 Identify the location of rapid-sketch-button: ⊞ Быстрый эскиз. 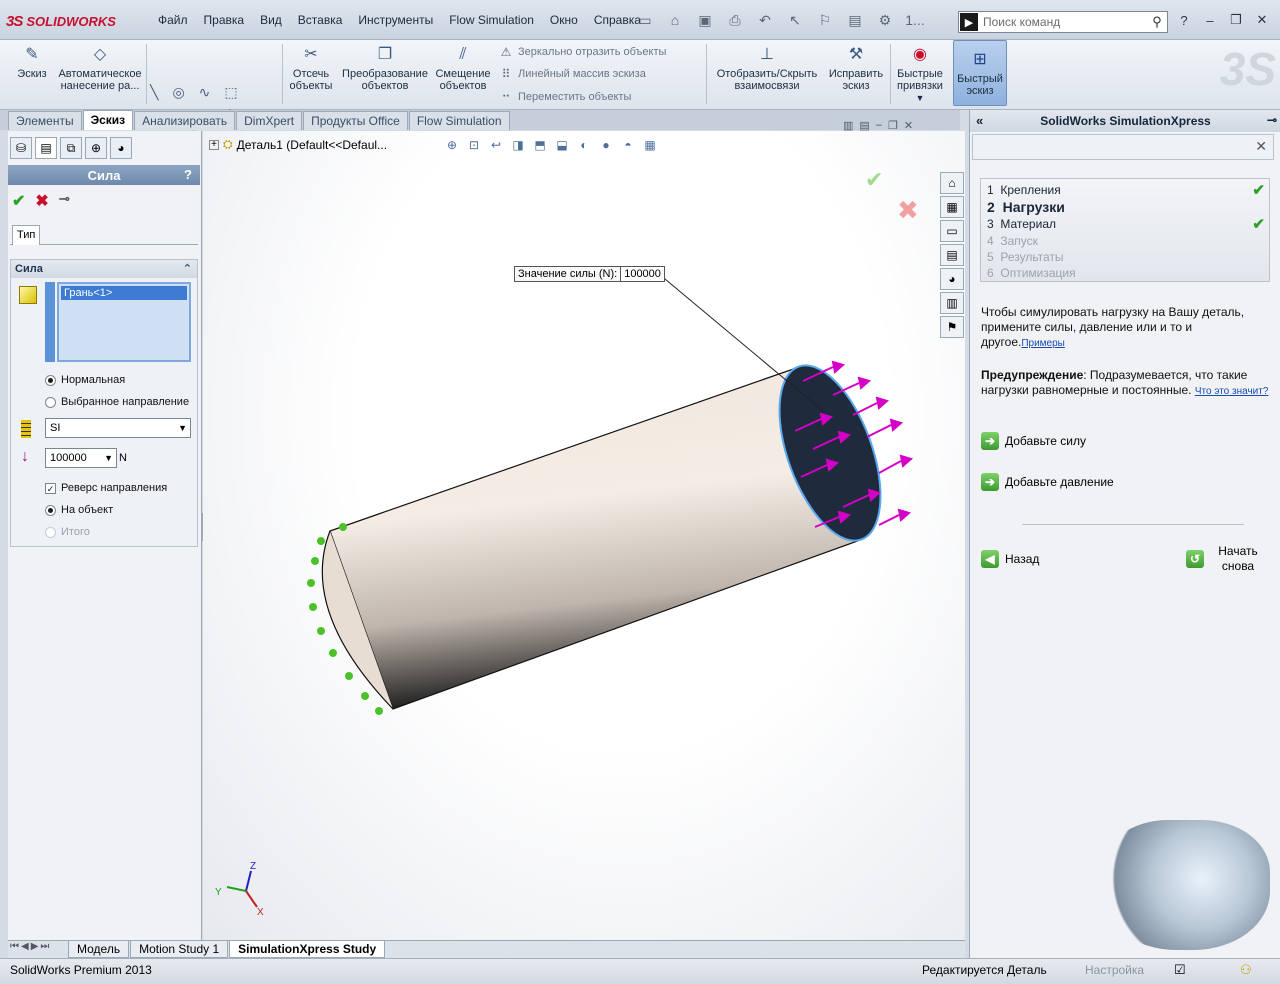
(980, 73).